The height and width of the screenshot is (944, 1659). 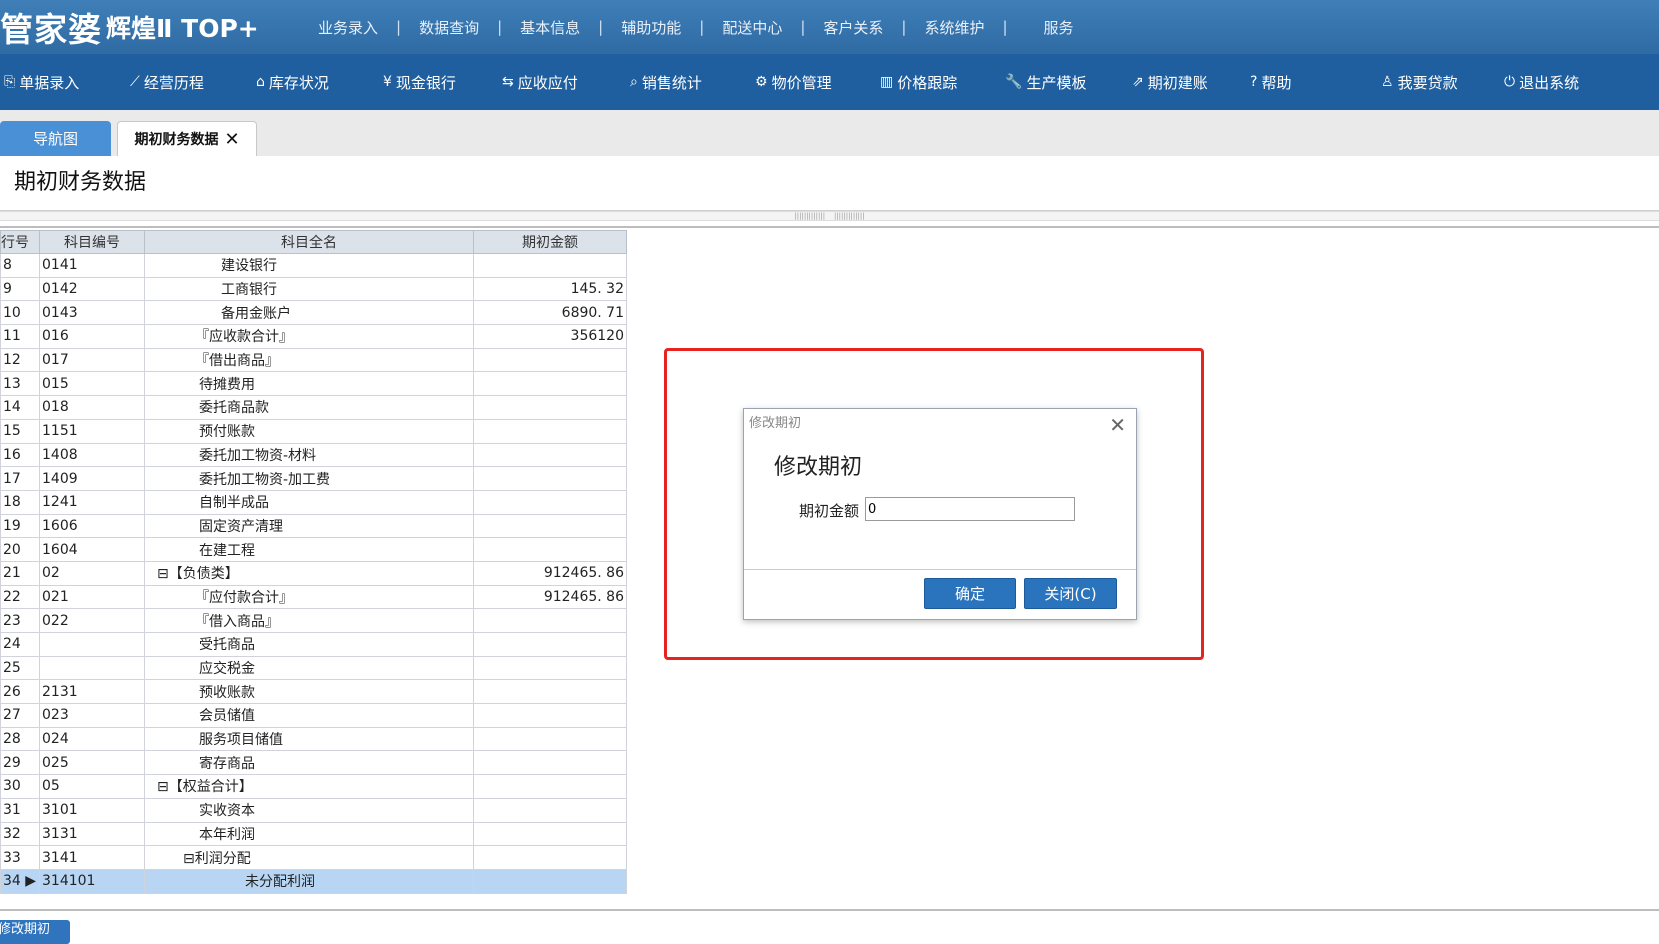 I want to click on toolbar-help: ? 帮助, so click(x=1270, y=82).